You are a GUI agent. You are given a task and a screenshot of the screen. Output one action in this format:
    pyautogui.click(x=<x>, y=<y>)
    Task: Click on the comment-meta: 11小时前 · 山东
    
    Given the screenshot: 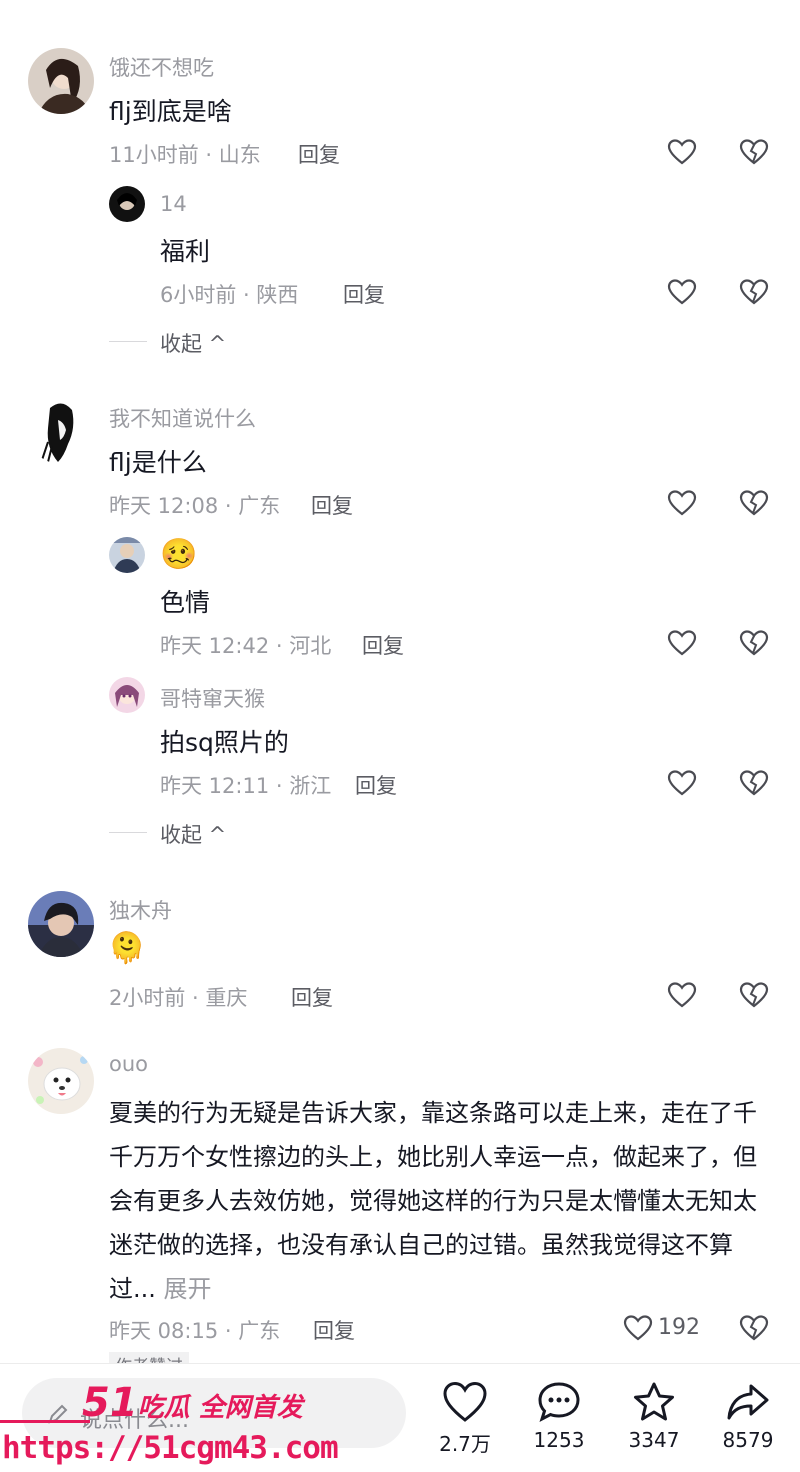 What is the action you would take?
    pyautogui.click(x=185, y=155)
    